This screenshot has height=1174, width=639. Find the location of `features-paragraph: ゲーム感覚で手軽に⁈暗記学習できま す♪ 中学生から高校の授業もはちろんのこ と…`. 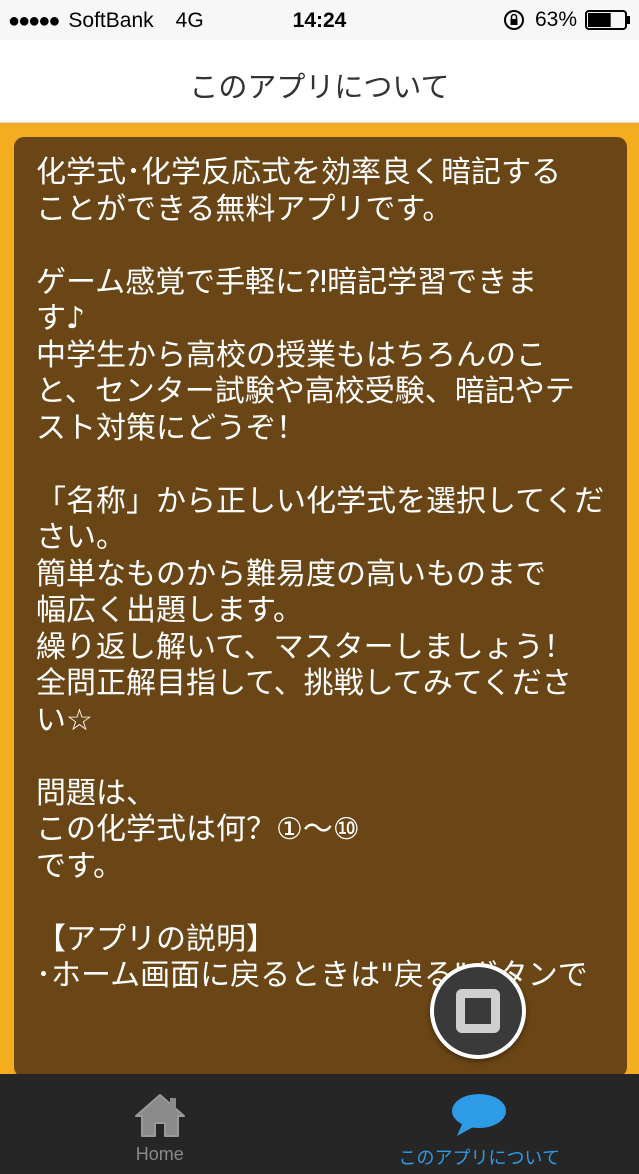

features-paragraph: ゲーム感覚で手軽に⁈暗記学習できま す♪ 中学生から高校の授業もはちろんのこ と… is located at coordinates (305, 355).